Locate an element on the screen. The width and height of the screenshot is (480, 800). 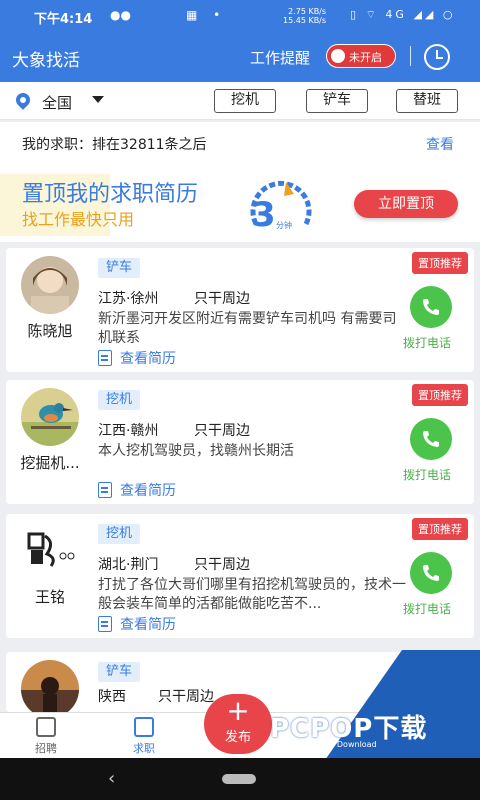
status-time: 下午4:14 is located at coordinates (63, 19).